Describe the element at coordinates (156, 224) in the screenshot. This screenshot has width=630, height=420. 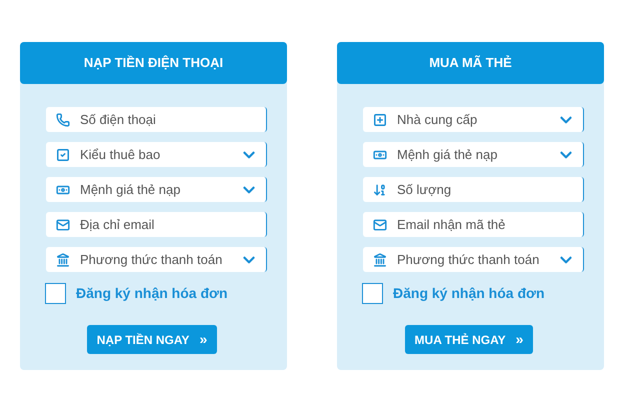
I see `input-field: Địa chỉ email` at that location.